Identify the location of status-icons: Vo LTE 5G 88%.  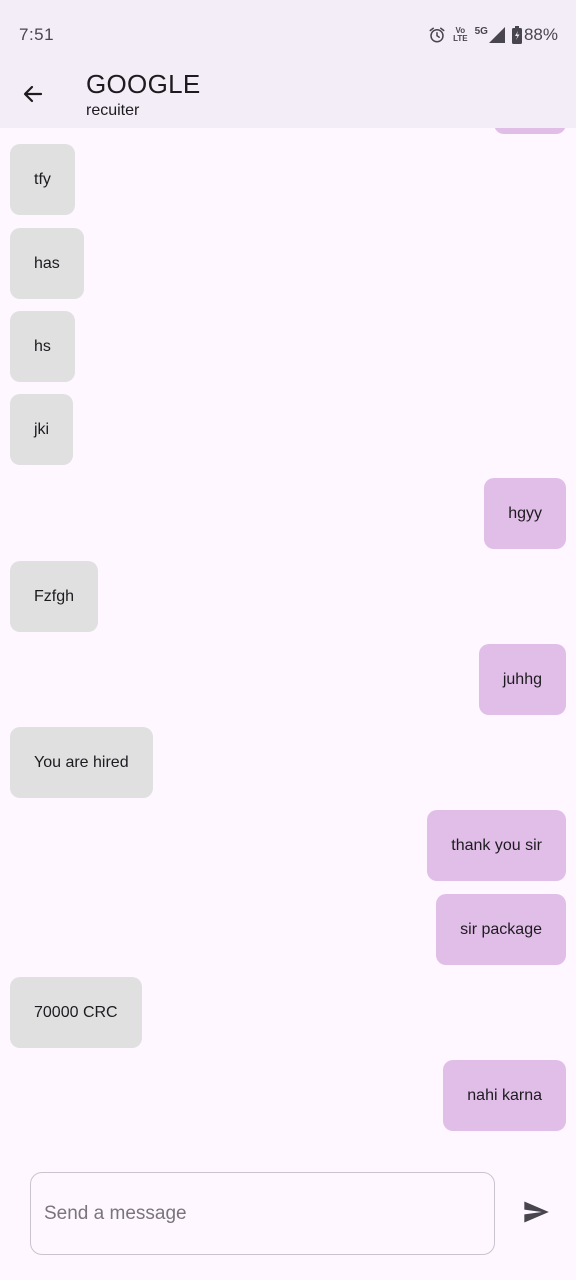
(493, 35).